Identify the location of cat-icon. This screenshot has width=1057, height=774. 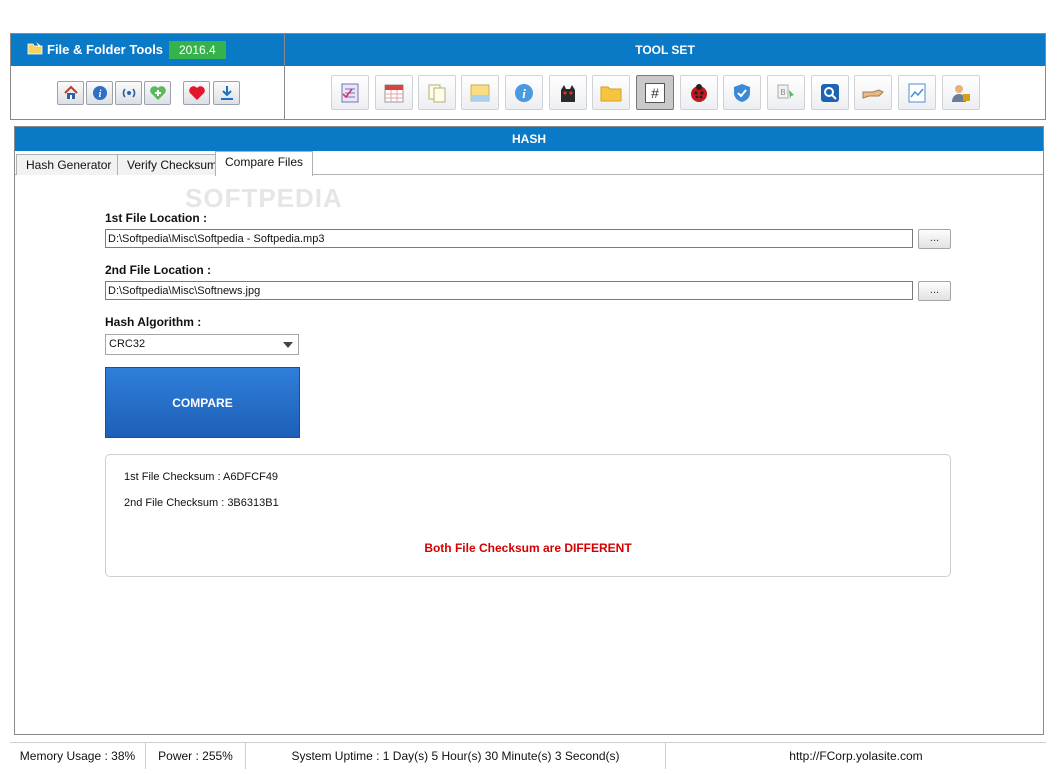
(568, 93).